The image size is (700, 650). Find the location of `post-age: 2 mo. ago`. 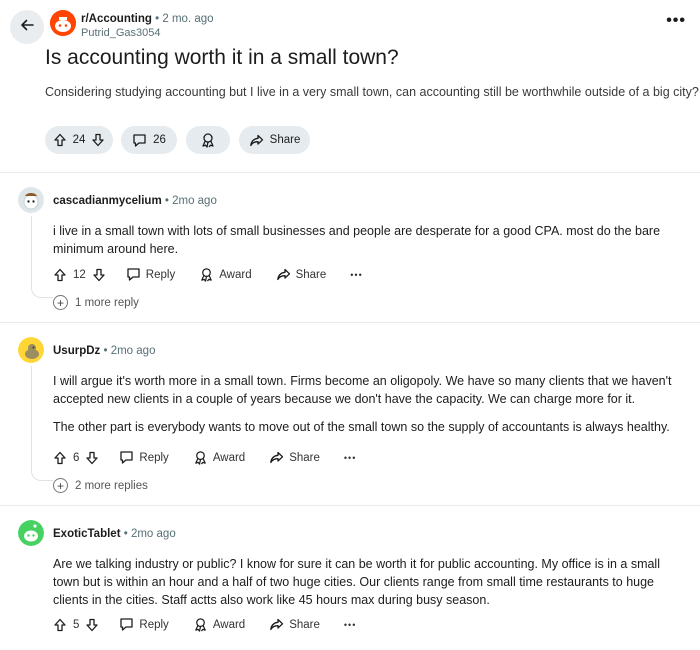

post-age: 2 mo. ago is located at coordinates (188, 19).